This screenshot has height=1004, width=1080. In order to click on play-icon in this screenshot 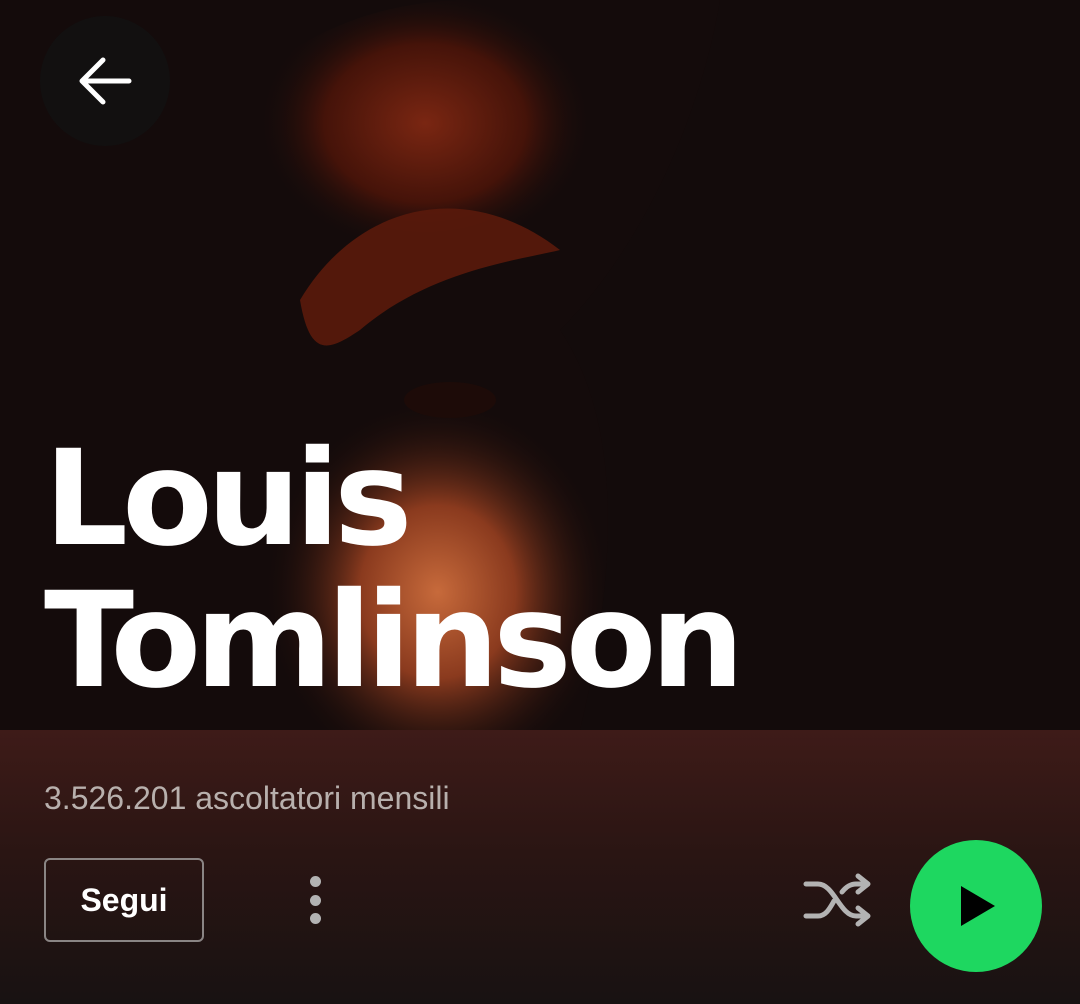, I will do `click(978, 906)`.